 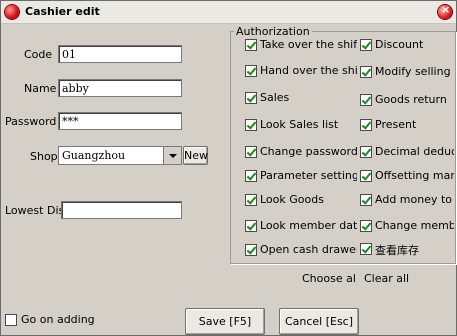 What do you see at coordinates (407, 100) in the screenshot?
I see `perm-goods-return: Goods return` at bounding box center [407, 100].